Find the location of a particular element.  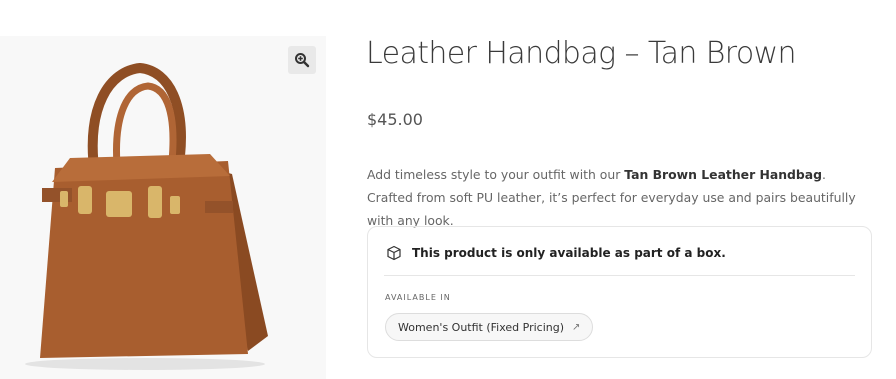

cube-icon is located at coordinates (394, 253).